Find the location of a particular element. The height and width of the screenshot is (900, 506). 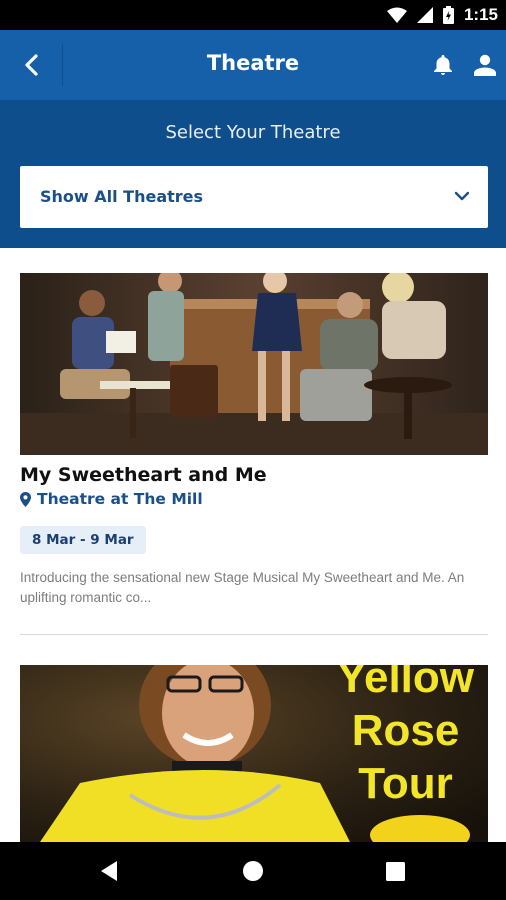

nav-back-button is located at coordinates (109, 871).